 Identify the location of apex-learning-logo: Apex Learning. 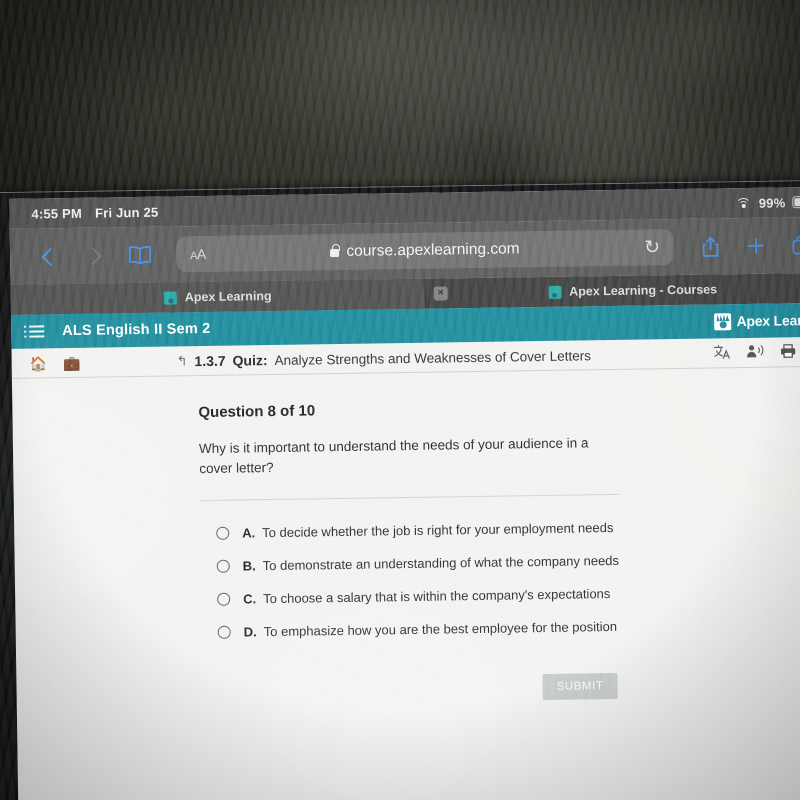
(757, 320).